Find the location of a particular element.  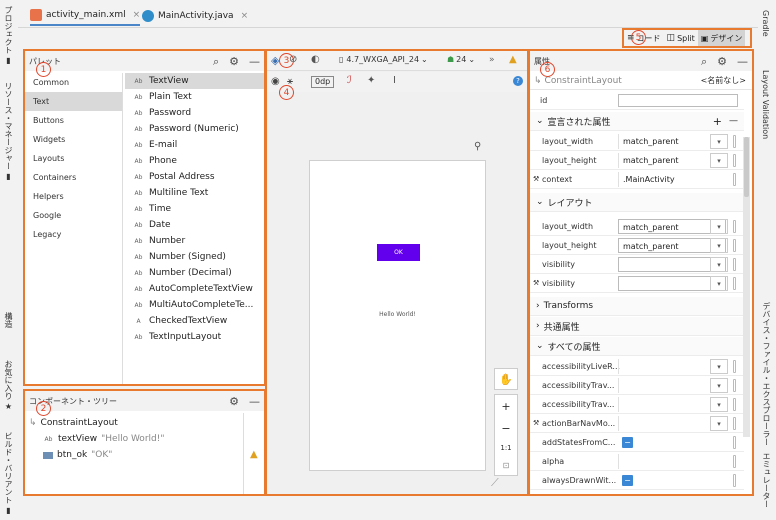

zoom-out-button: − is located at coordinates (505, 428).